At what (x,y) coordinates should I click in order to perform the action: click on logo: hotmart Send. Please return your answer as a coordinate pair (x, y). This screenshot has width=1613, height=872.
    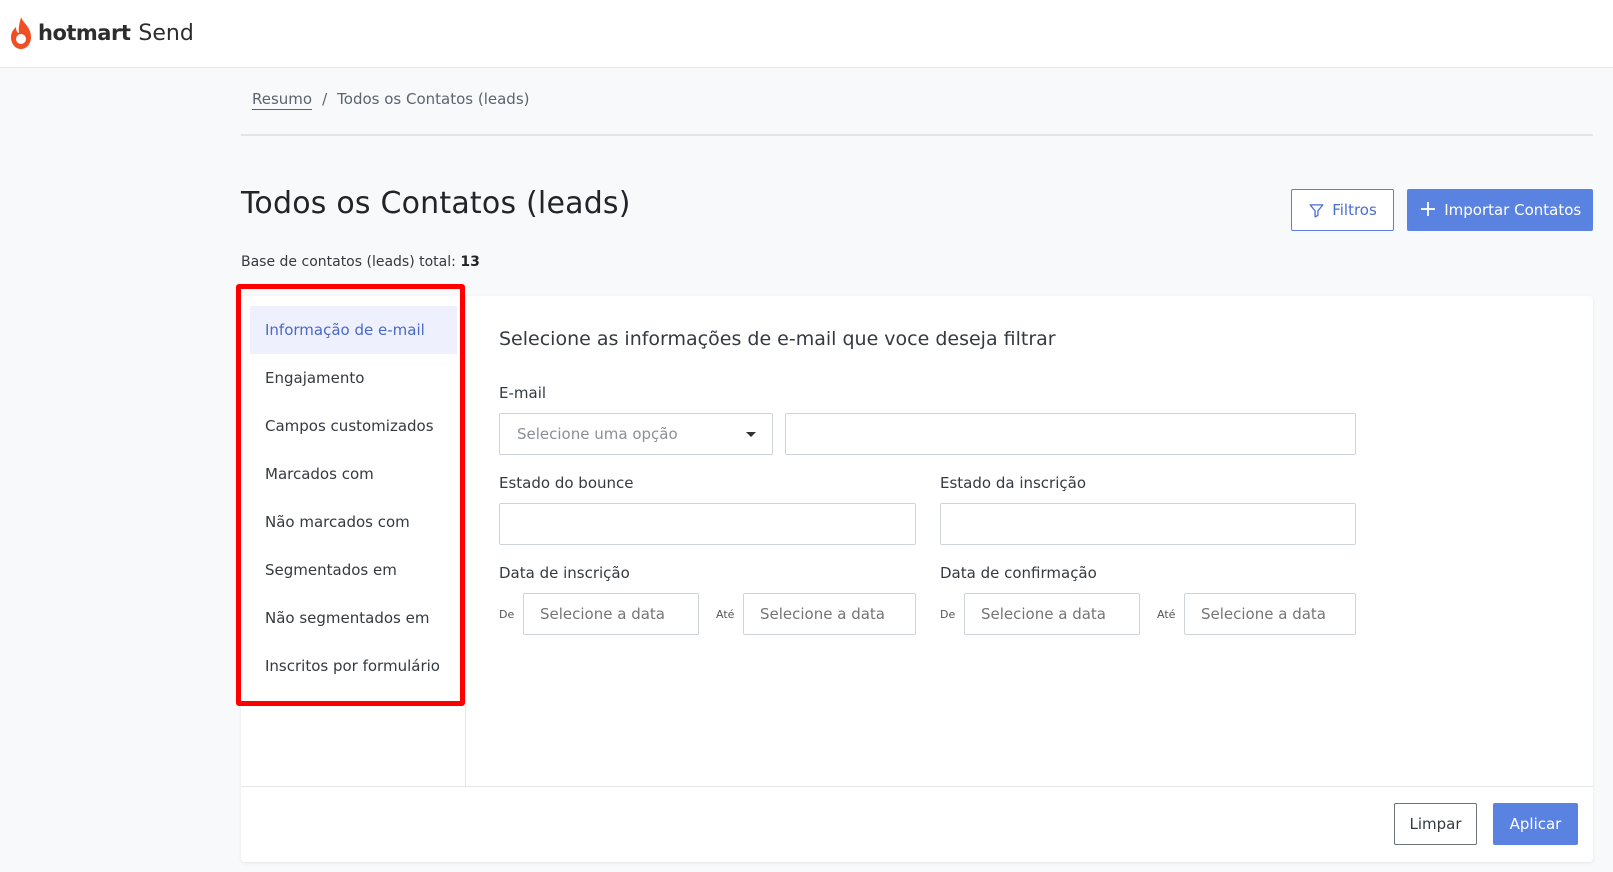
    Looking at the image, I should click on (101, 33).